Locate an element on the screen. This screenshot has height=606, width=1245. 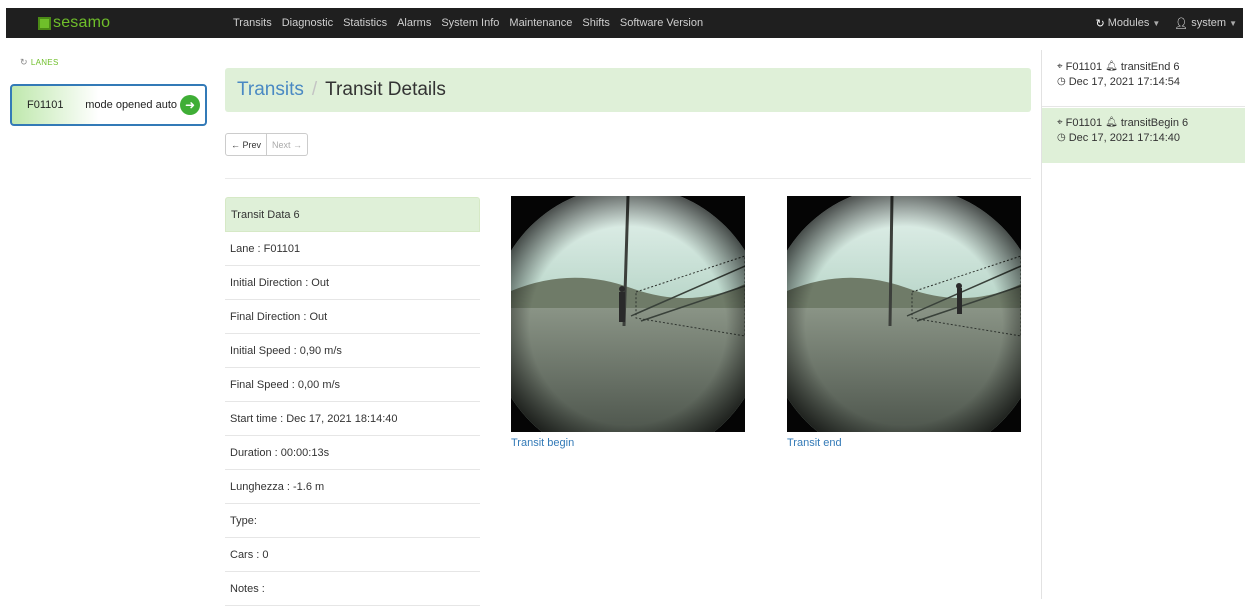
nav-alarms: Alarms is located at coordinates (414, 23).